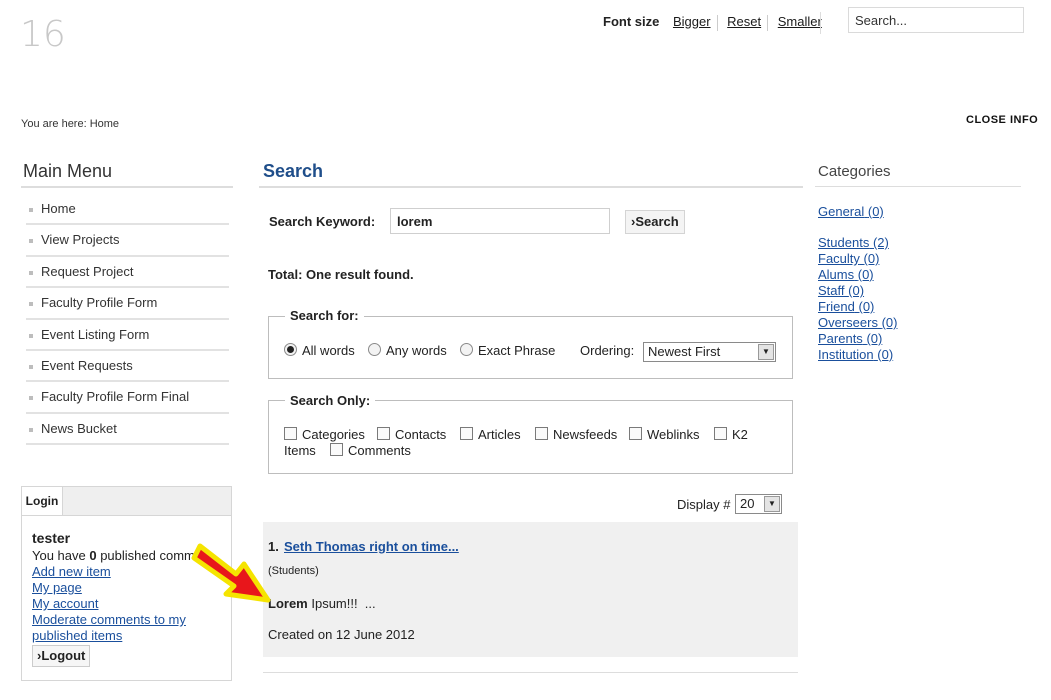 Image resolution: width=1051 pixels, height=700 pixels. Describe the element at coordinates (42, 501) in the screenshot. I see `tab-login: Login` at that location.